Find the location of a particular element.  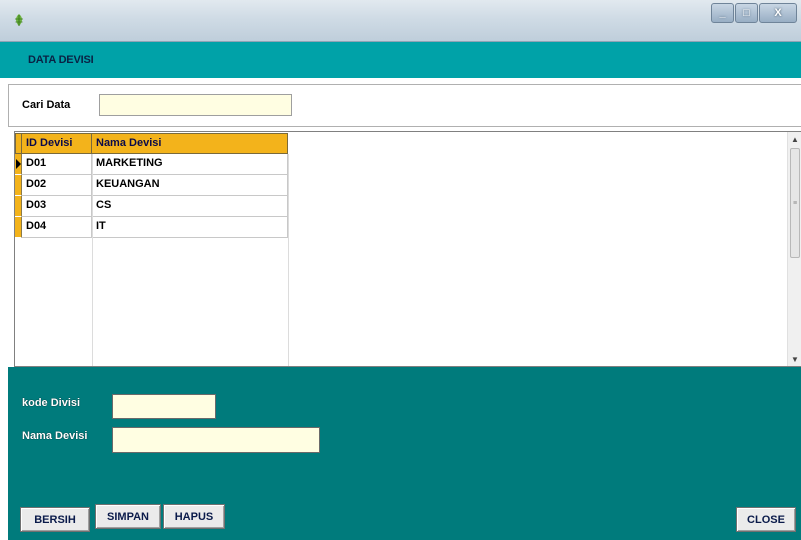

minimize-button: _ is located at coordinates (722, 13).